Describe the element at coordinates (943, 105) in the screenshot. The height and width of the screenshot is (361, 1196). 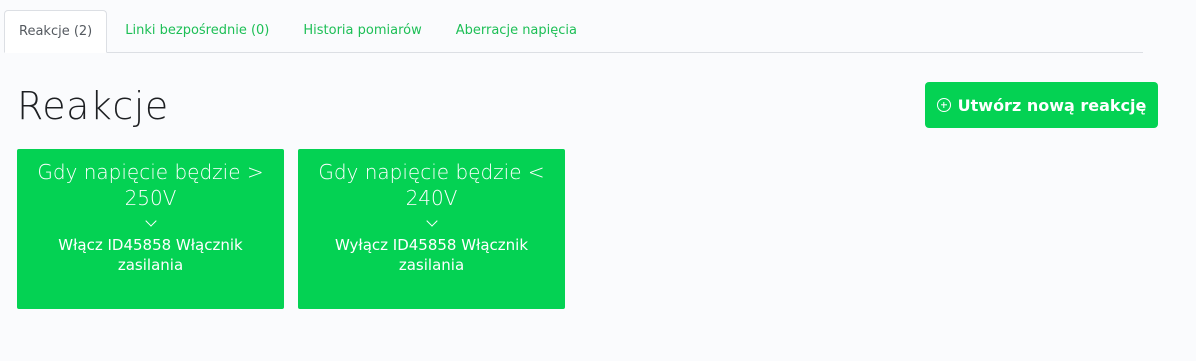
I see `plus-circle-icon` at that location.